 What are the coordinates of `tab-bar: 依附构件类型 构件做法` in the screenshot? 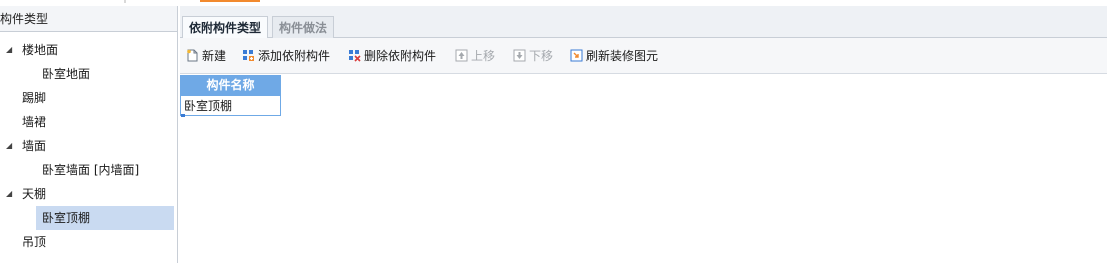 It's located at (643, 22).